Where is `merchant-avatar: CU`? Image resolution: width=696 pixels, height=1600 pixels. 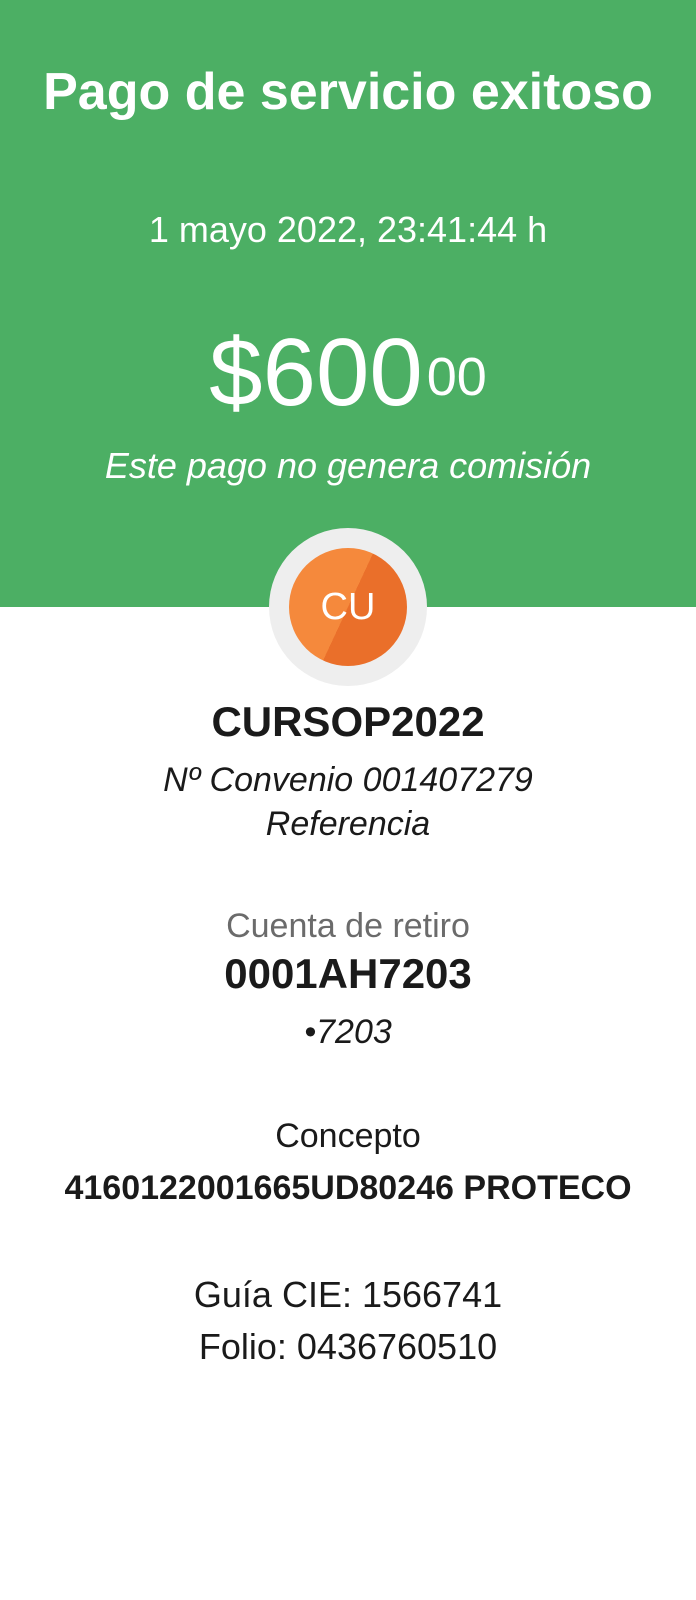
merchant-avatar: CU is located at coordinates (348, 607).